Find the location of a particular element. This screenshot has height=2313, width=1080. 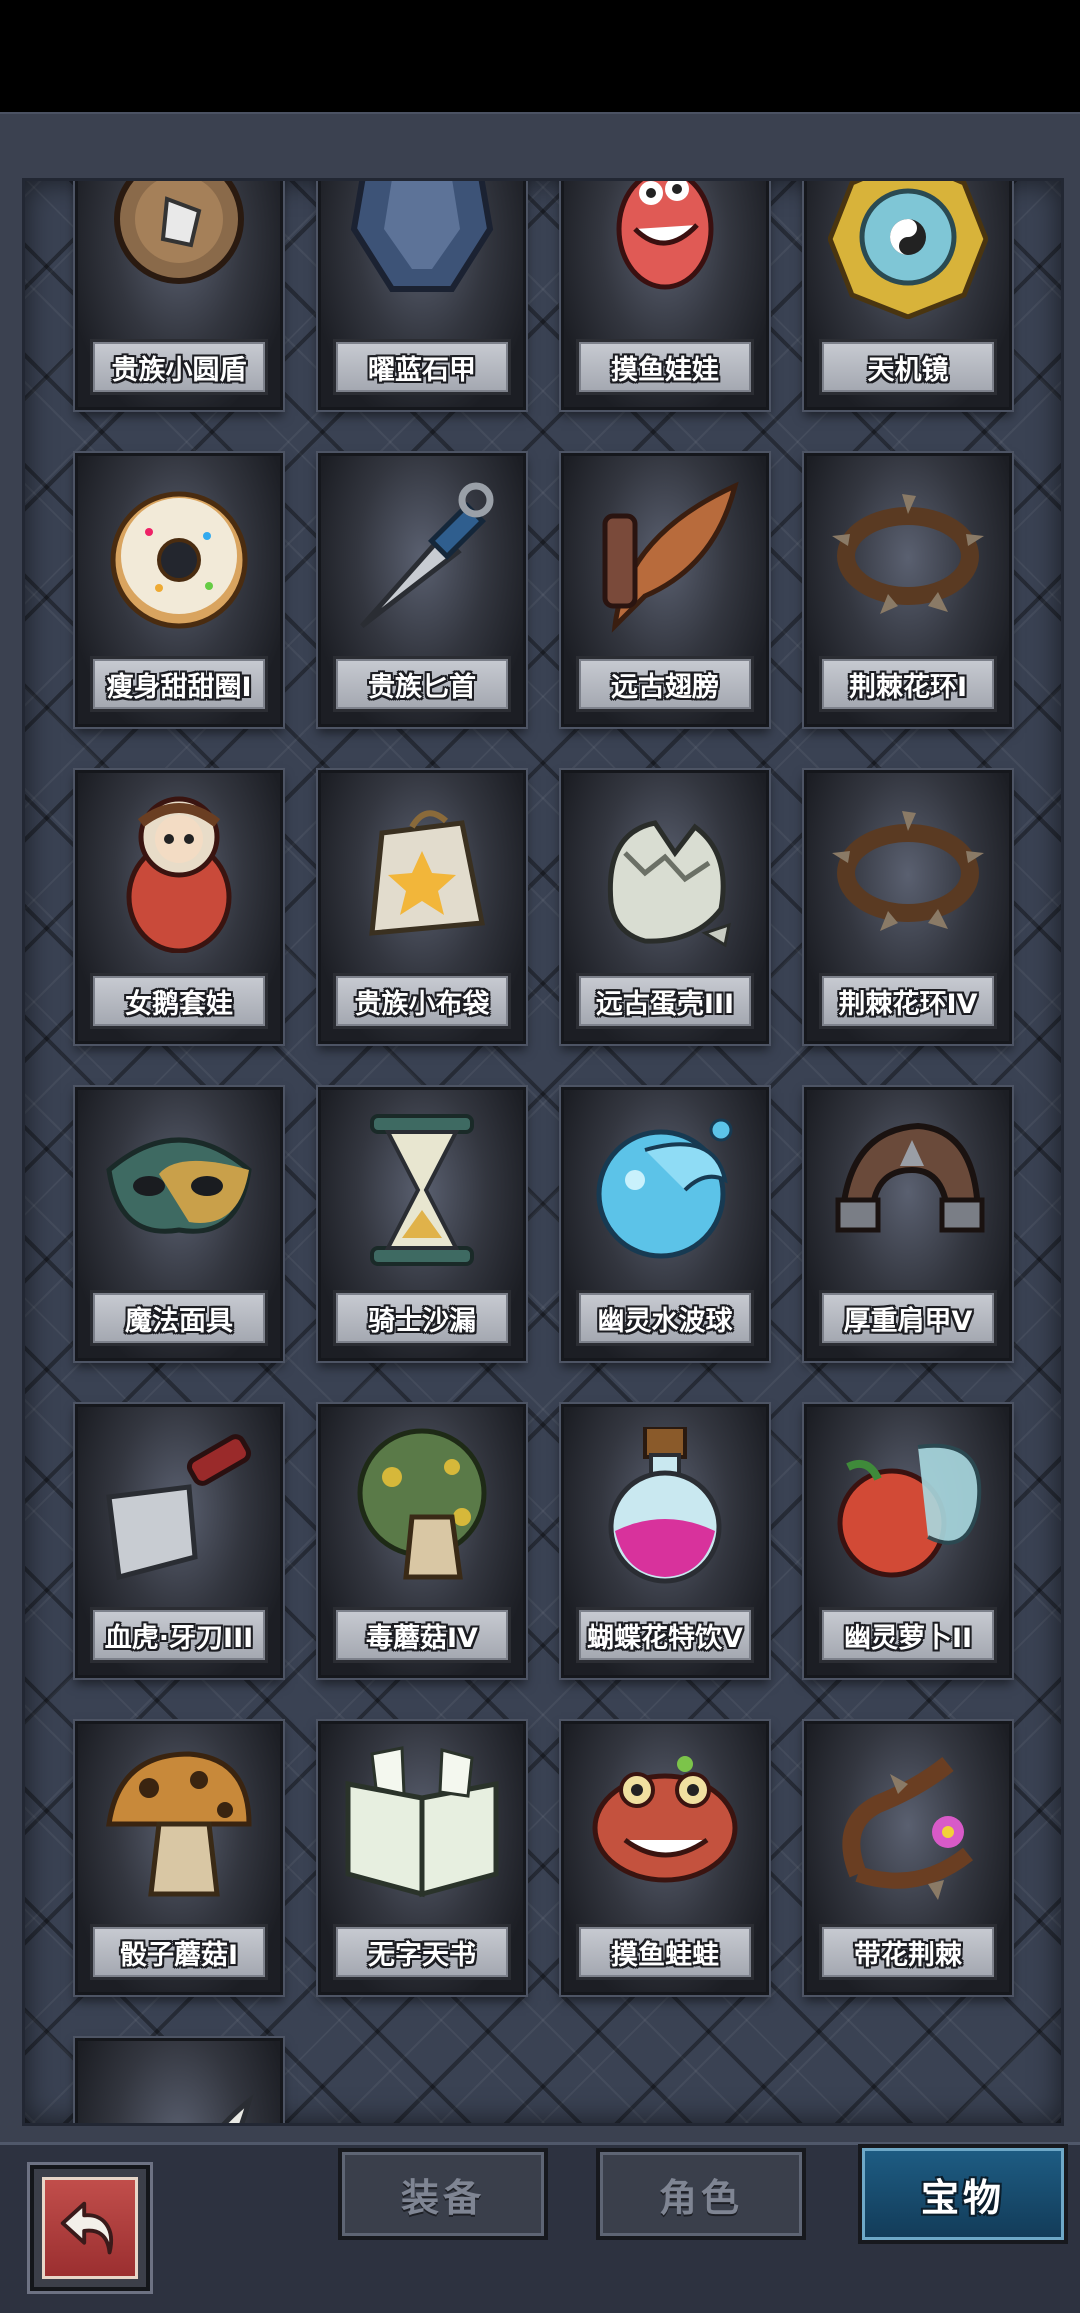

treasure-card: 魔法面具 is located at coordinates (179, 1224).